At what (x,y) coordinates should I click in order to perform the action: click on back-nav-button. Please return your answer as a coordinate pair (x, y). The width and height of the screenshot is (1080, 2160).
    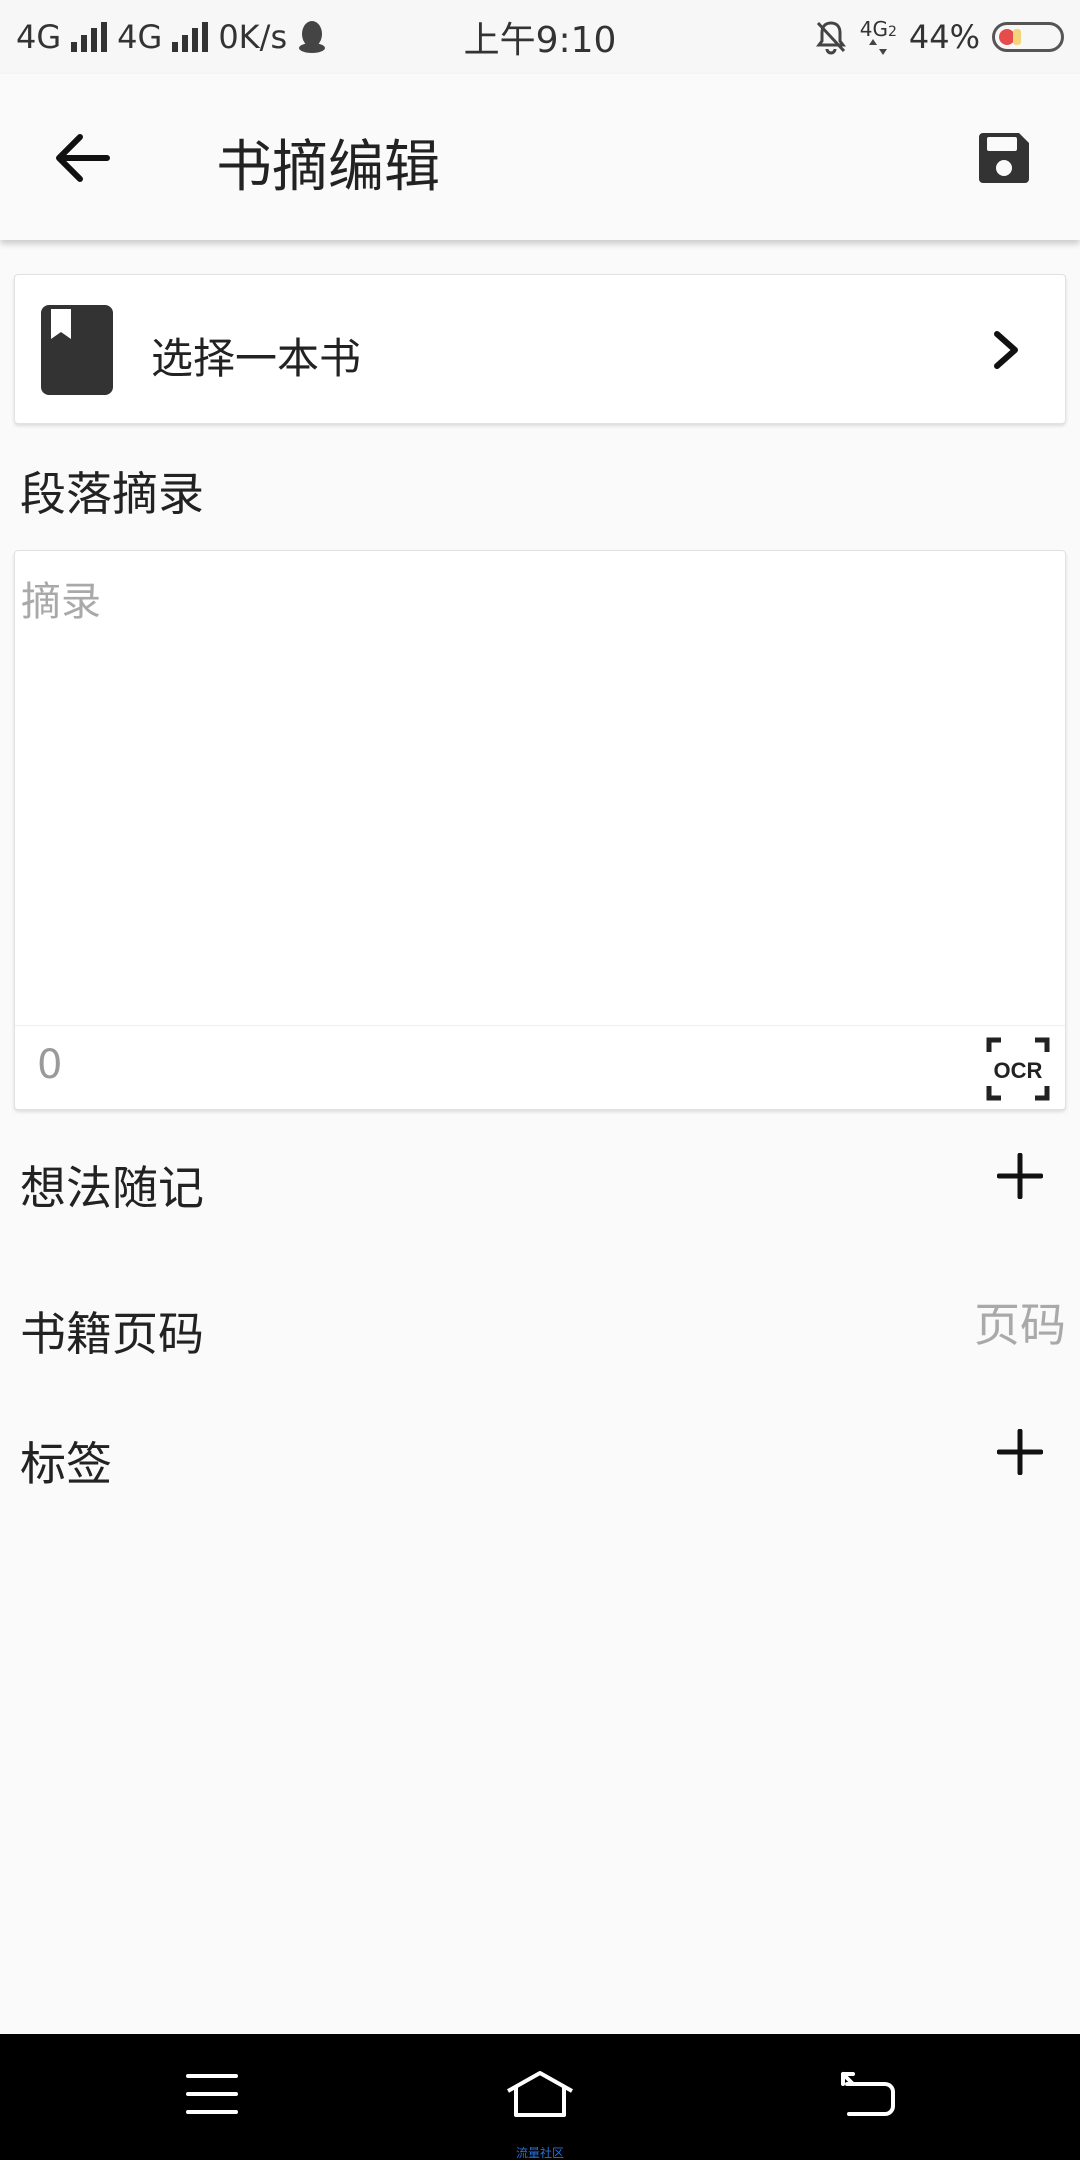
    Looking at the image, I should click on (868, 2094).